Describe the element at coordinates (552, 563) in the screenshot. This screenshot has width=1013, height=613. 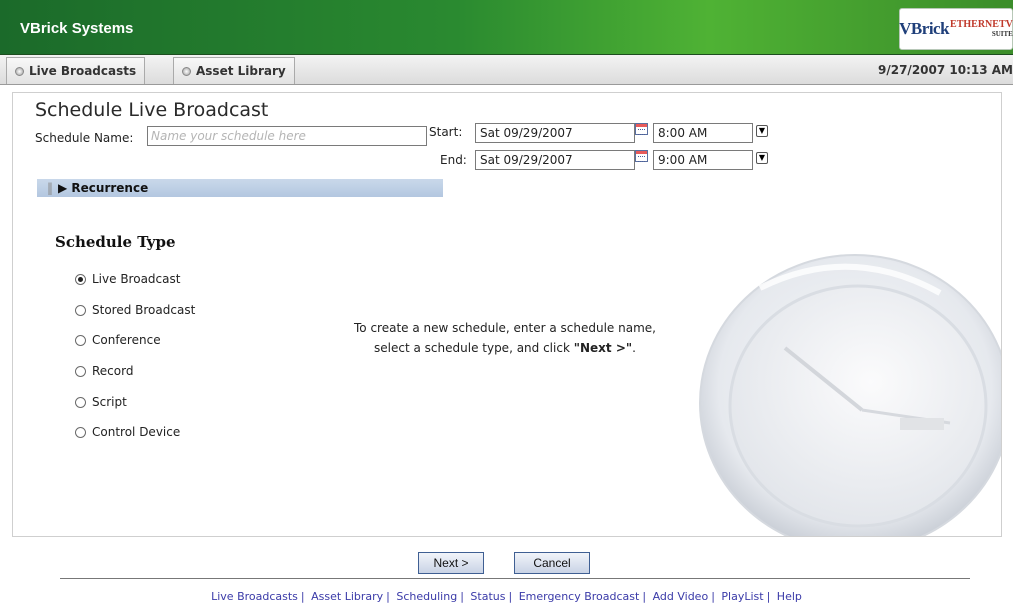
I see `cancel-button: Cancel` at that location.